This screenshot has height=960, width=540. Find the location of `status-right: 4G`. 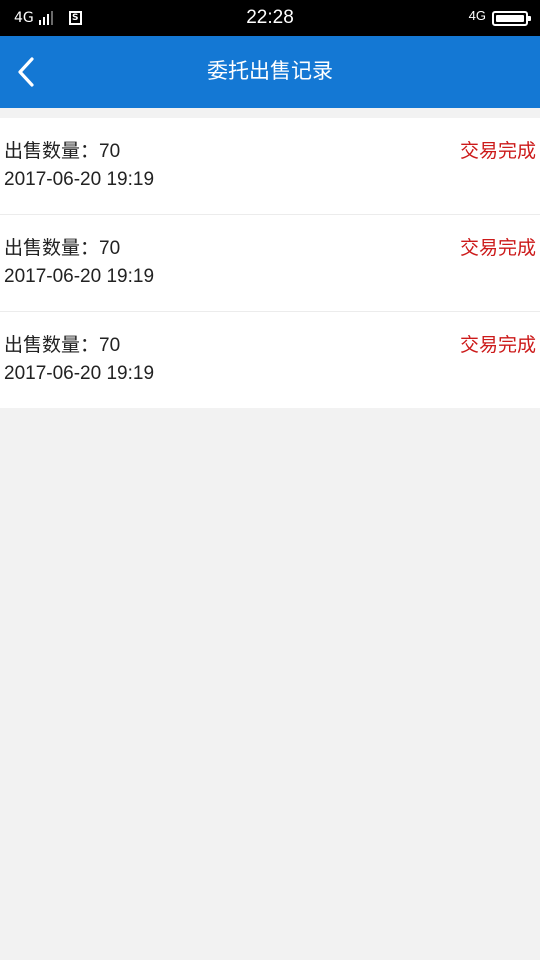

status-right: 4G is located at coordinates (499, 18).